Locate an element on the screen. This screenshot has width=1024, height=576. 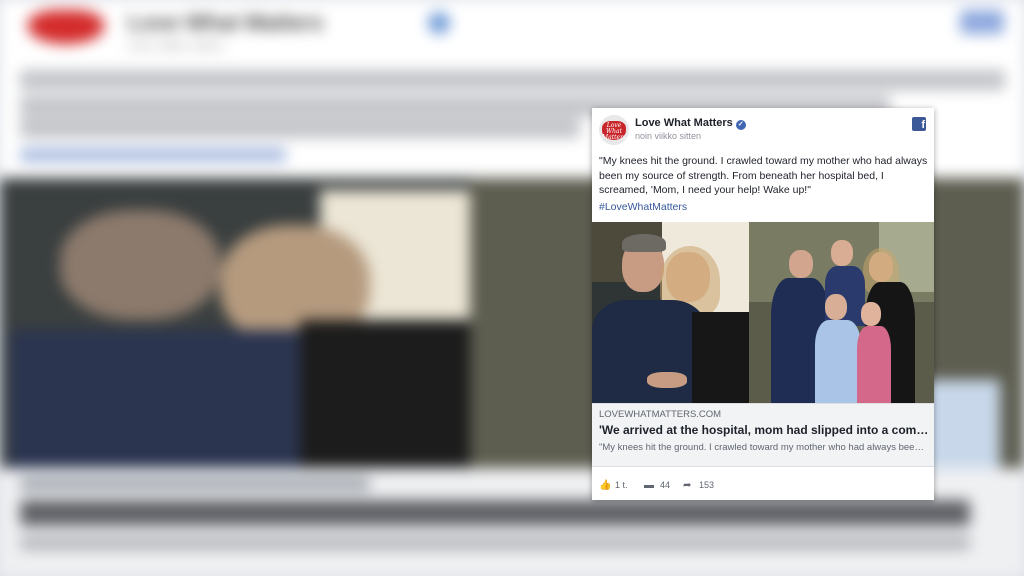
photo-family is located at coordinates (841, 312).